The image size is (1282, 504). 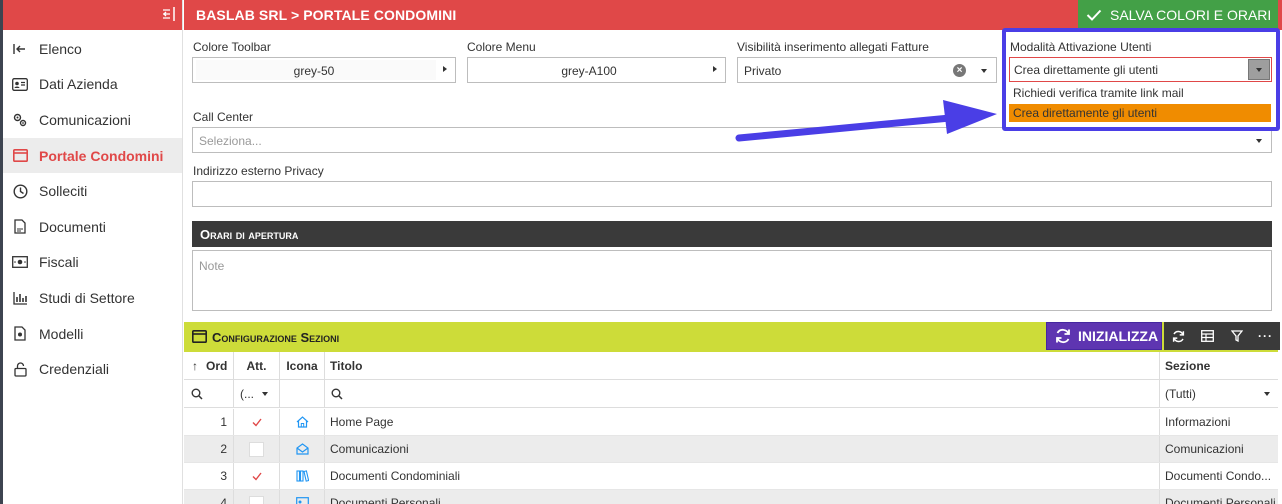 I want to click on search-icon, so click(x=197, y=394).